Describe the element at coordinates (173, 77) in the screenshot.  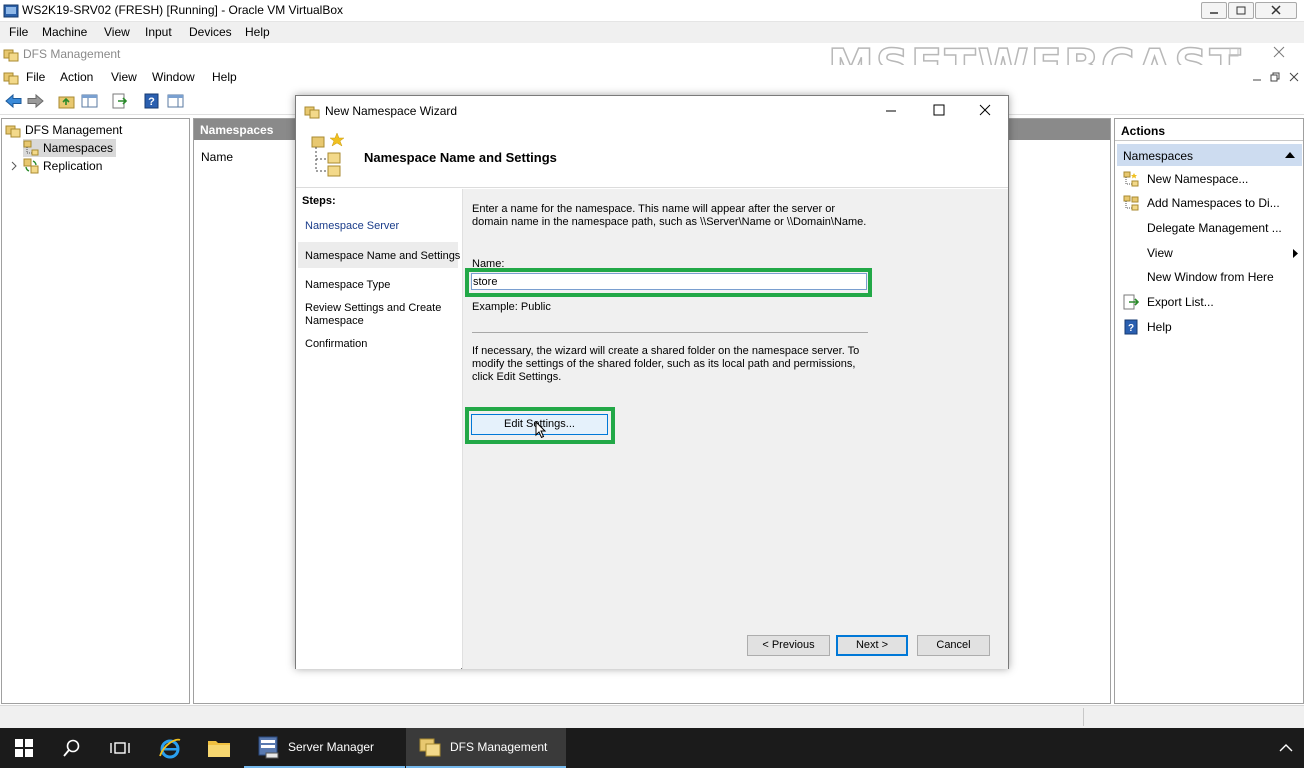
I see `mmc-menu-window: Window` at that location.